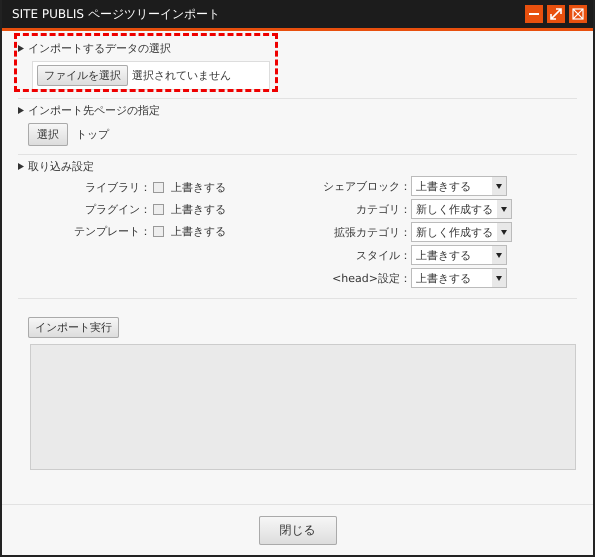 This screenshot has width=595, height=557. What do you see at coordinates (371, 278) in the screenshot?
I see `option-label: <head>設定：` at bounding box center [371, 278].